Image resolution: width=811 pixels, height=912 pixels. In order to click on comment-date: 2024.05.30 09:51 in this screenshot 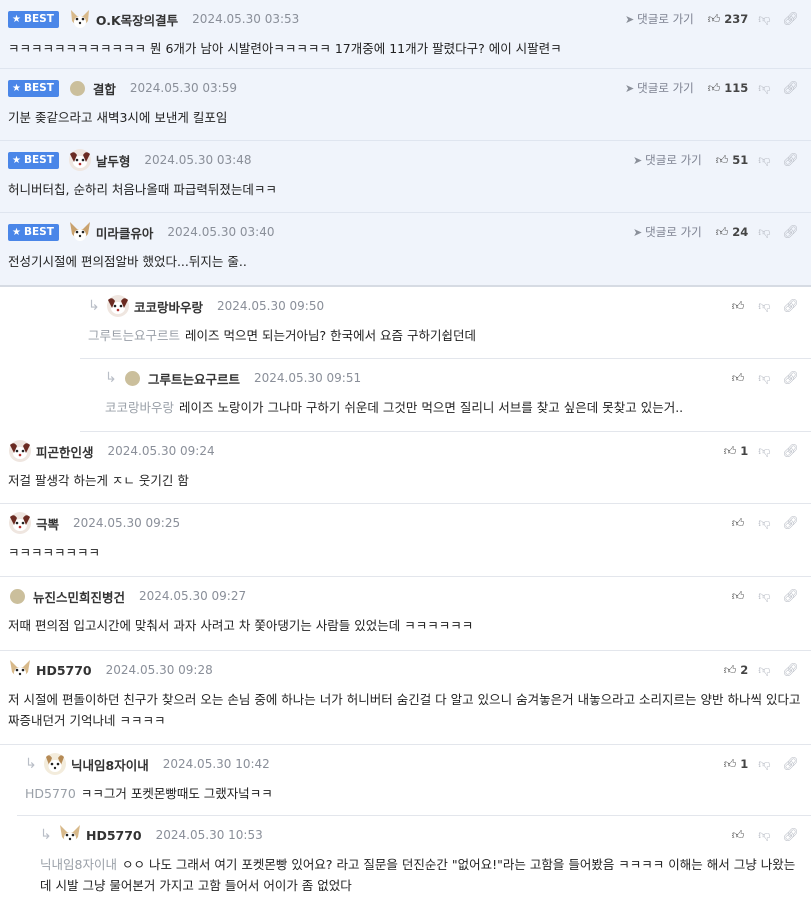, I will do `click(308, 378)`.